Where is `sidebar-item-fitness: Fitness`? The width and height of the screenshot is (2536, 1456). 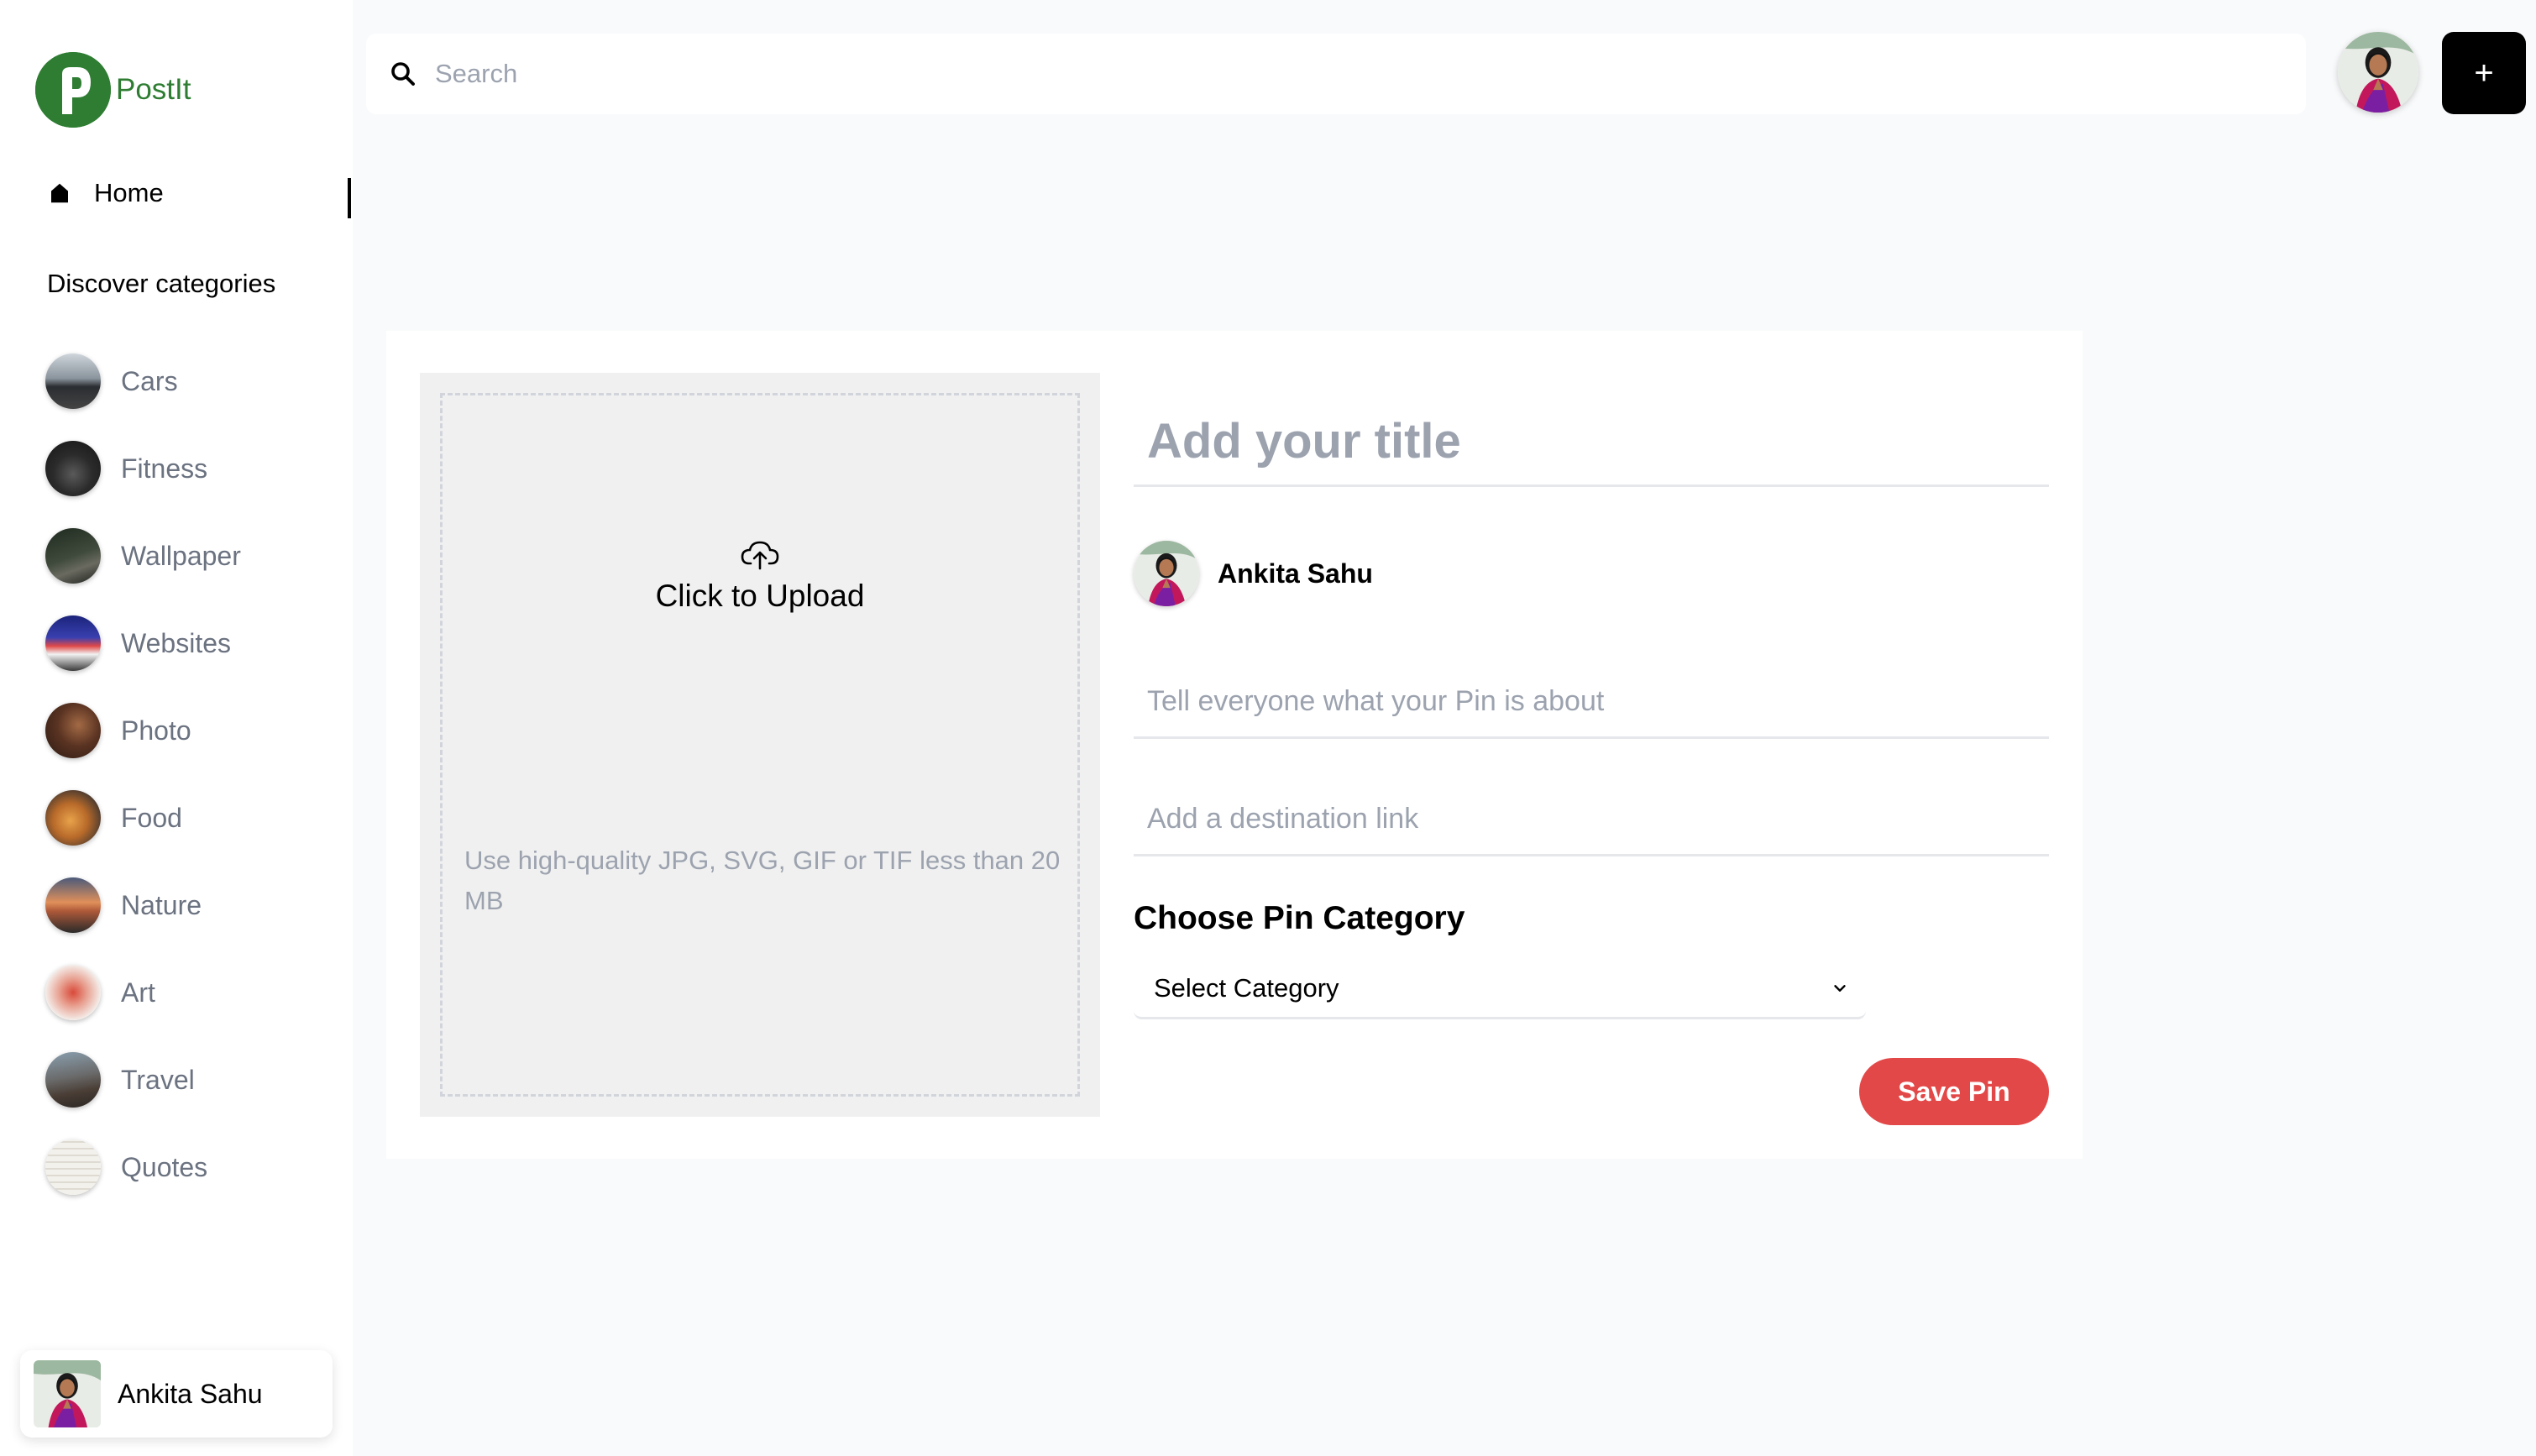
sidebar-item-fitness: Fitness is located at coordinates (143, 468).